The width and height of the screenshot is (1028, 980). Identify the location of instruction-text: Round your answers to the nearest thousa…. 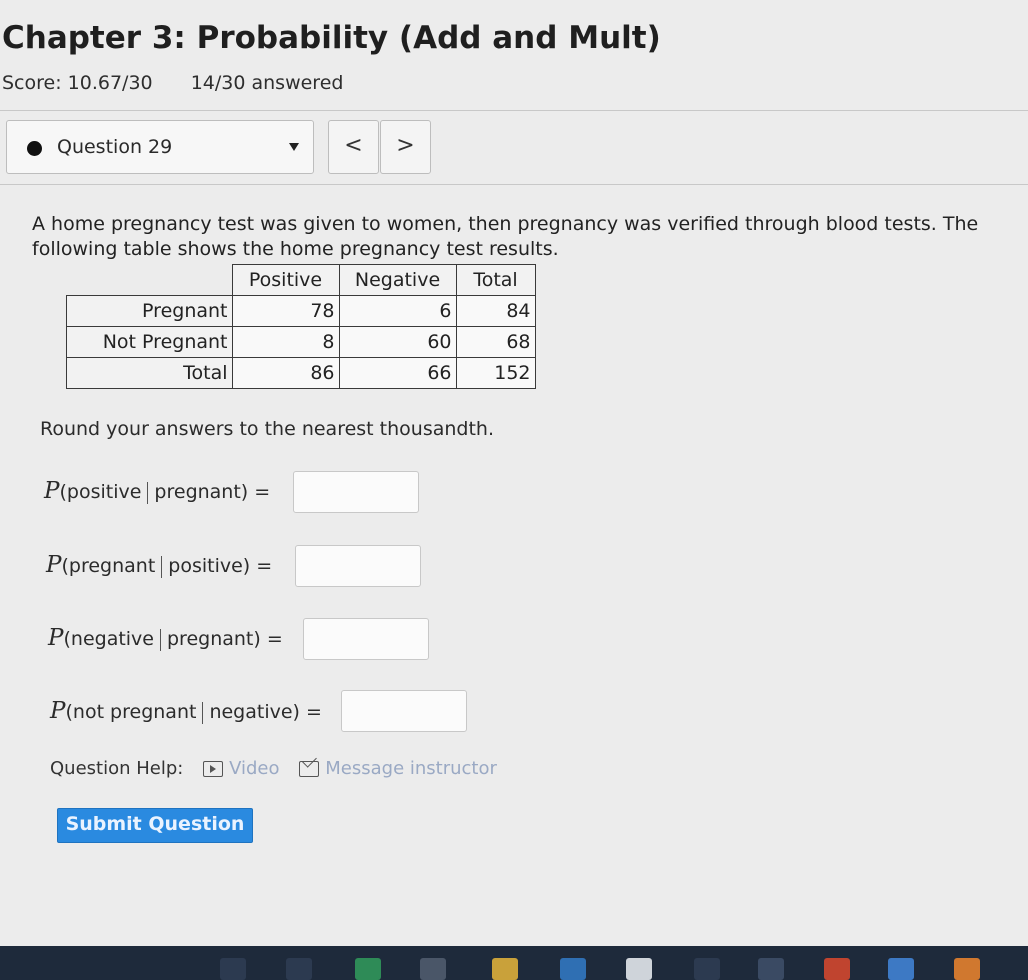
(267, 429).